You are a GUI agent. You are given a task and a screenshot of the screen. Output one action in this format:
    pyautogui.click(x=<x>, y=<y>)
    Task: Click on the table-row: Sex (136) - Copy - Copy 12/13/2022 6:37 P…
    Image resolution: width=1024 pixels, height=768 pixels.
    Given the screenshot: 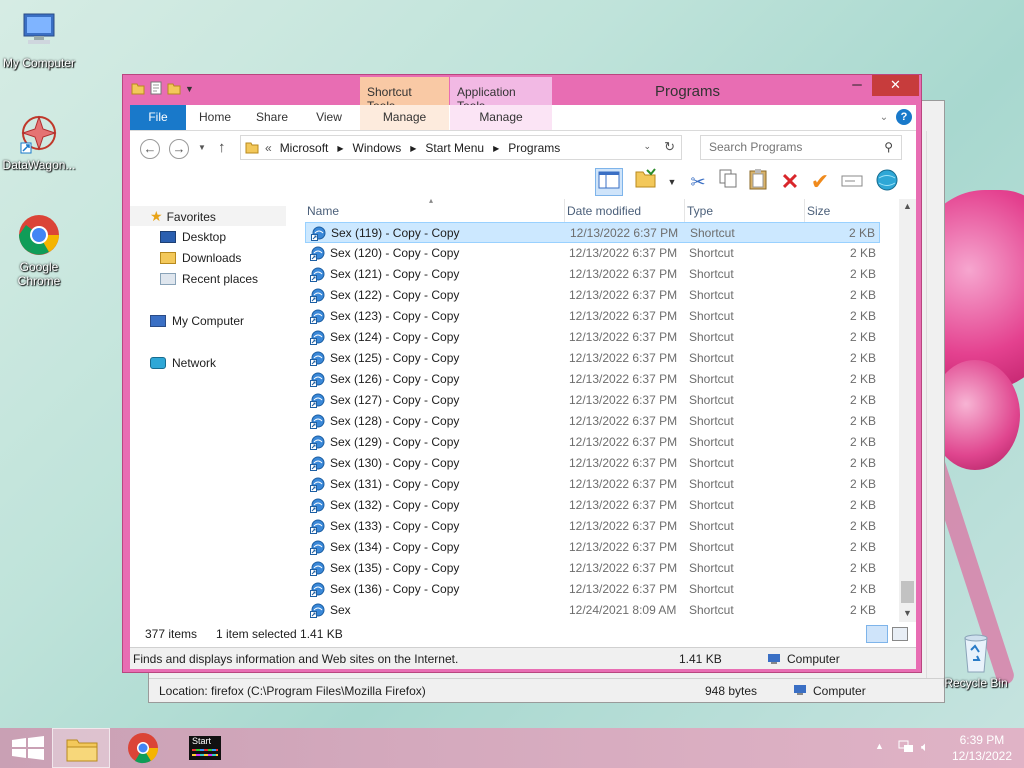 What is the action you would take?
    pyautogui.click(x=592, y=589)
    